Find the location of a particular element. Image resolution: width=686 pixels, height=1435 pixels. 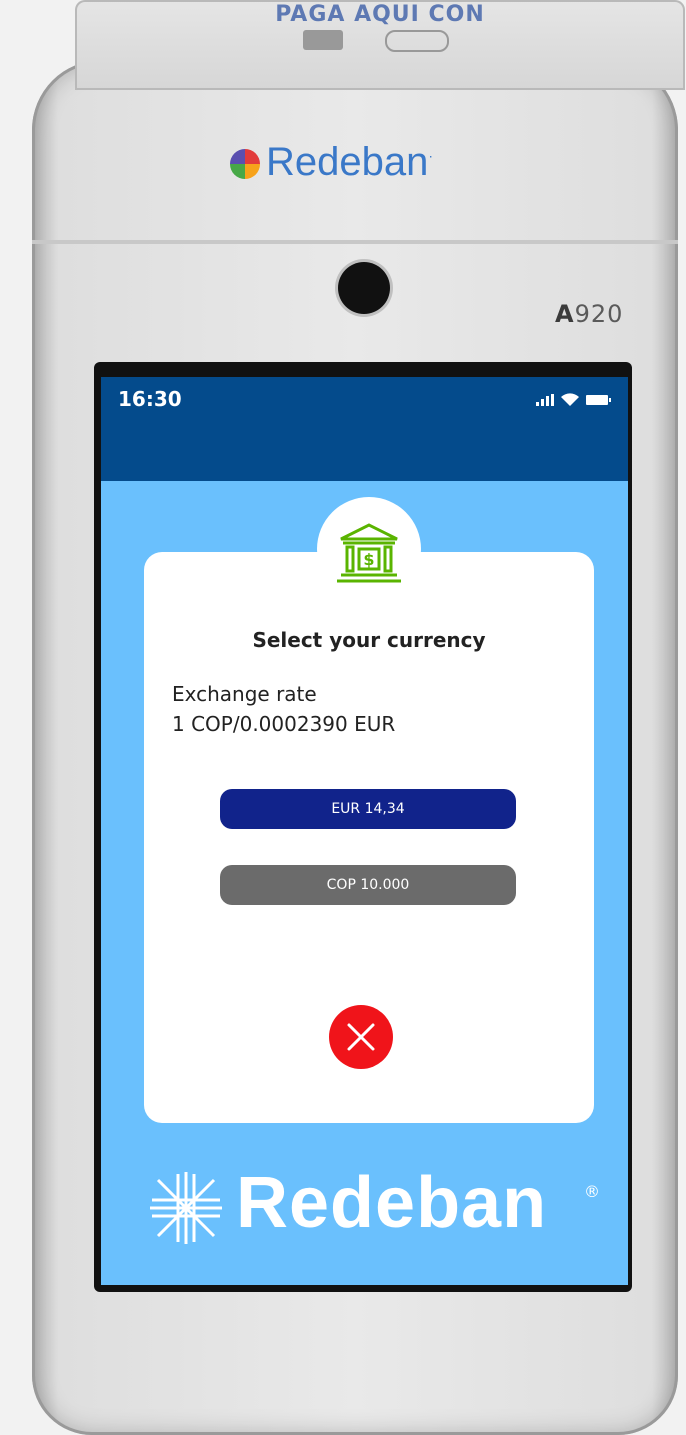

terminal-brand-logo: Redeban· is located at coordinates (331, 162).